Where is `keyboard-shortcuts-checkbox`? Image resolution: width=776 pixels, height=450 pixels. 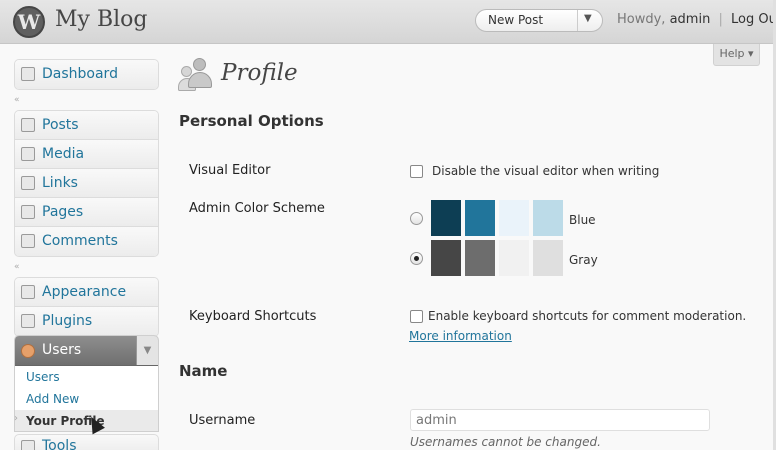
keyboard-shortcuts-checkbox is located at coordinates (416, 316).